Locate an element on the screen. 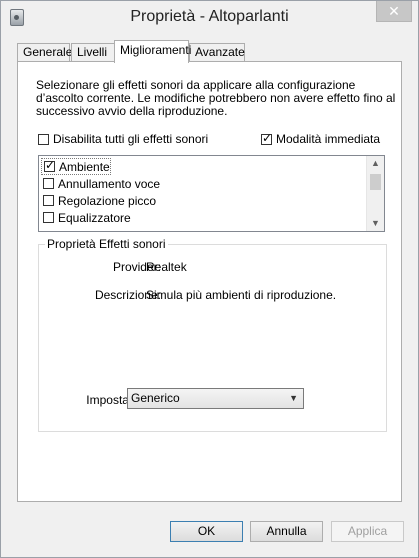 The width and height of the screenshot is (419, 558). tab-livelli: Livelli is located at coordinates (93, 52).